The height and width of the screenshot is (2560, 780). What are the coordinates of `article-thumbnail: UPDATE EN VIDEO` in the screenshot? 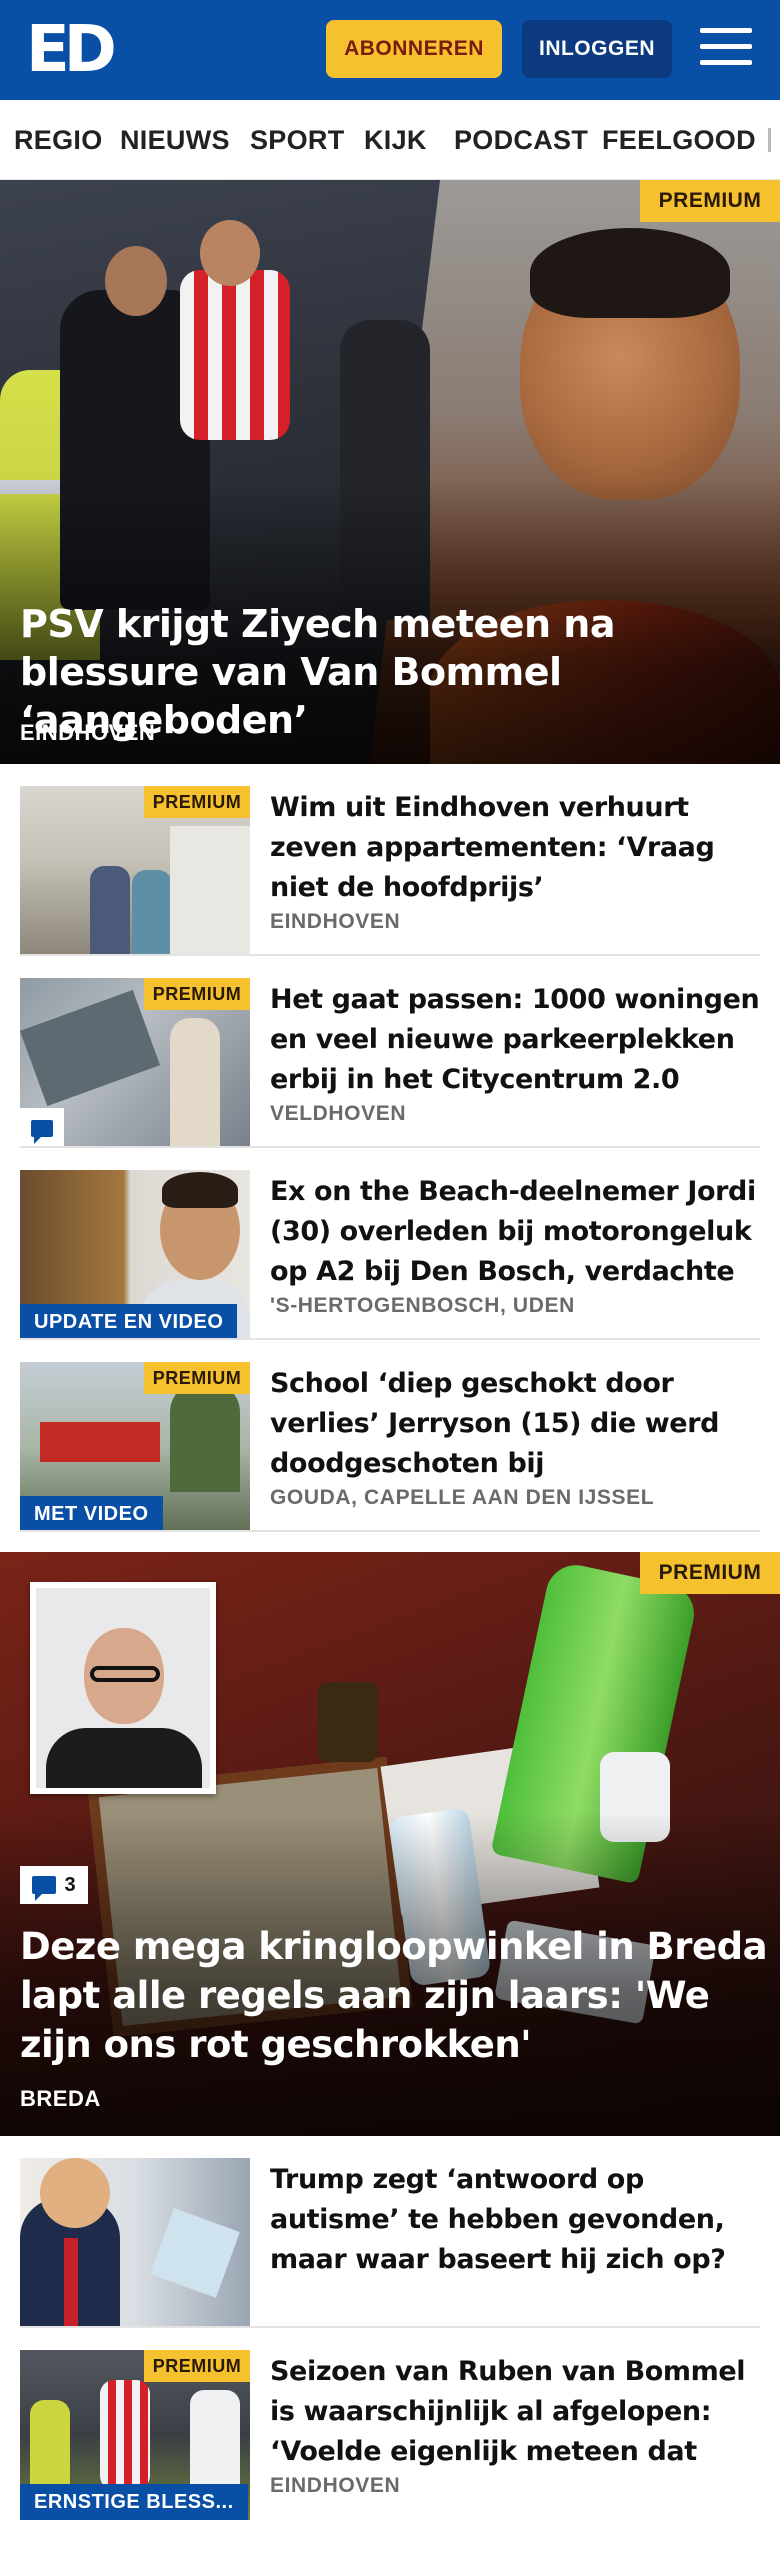 It's located at (135, 1255).